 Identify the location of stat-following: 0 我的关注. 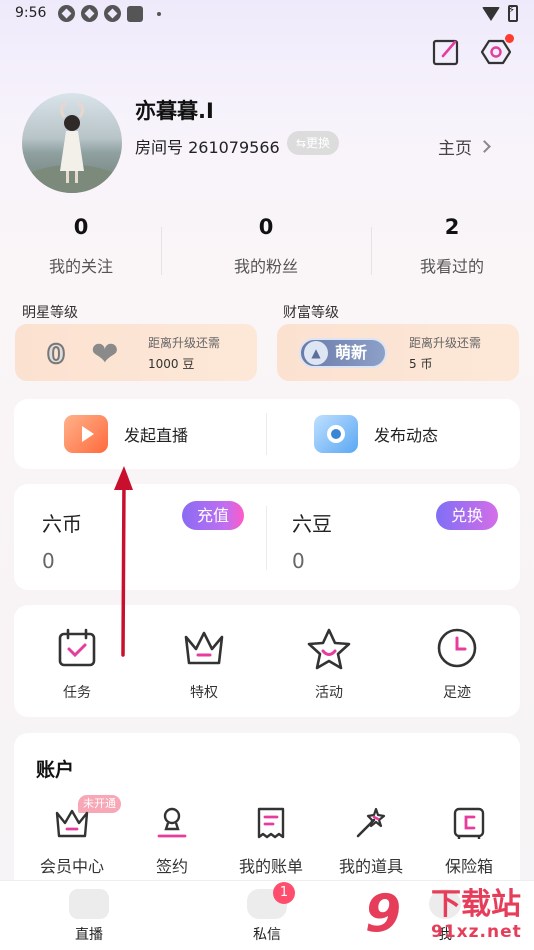
(81, 246).